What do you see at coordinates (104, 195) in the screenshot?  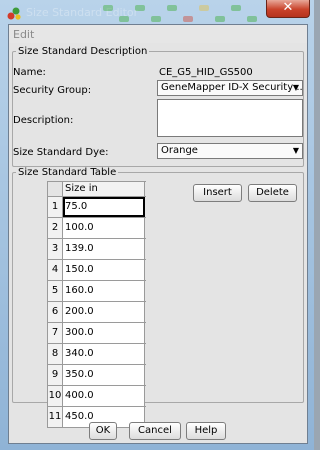 I see `column-header-size: Size in Basepairs` at bounding box center [104, 195].